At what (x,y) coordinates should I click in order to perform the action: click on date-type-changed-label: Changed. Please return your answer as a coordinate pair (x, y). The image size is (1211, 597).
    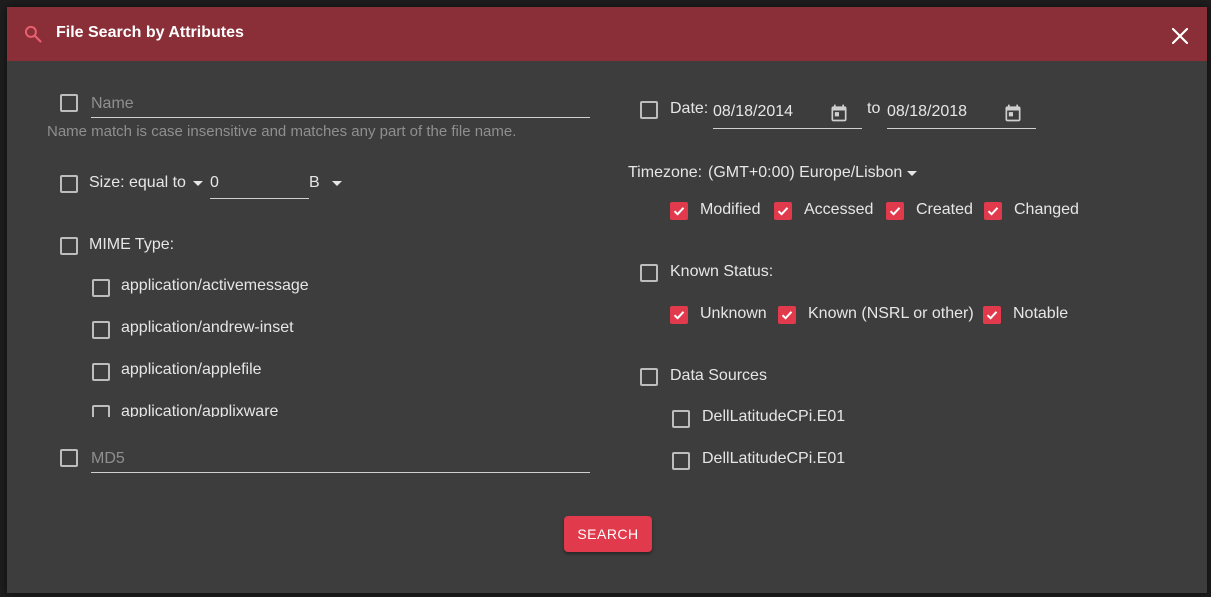
    Looking at the image, I should click on (1046, 209).